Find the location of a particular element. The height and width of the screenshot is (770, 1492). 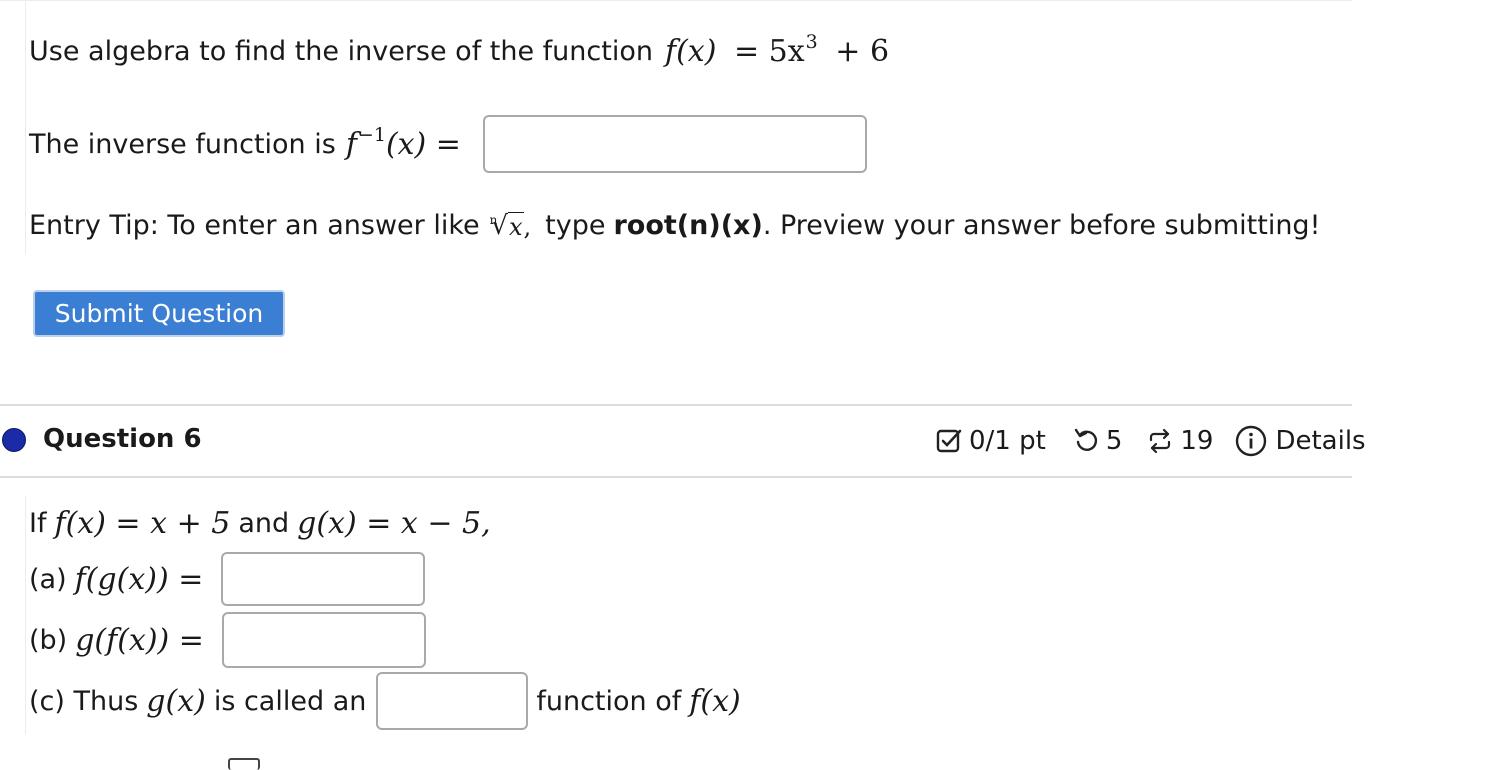

retries-display: 5 is located at coordinates (1097, 441).